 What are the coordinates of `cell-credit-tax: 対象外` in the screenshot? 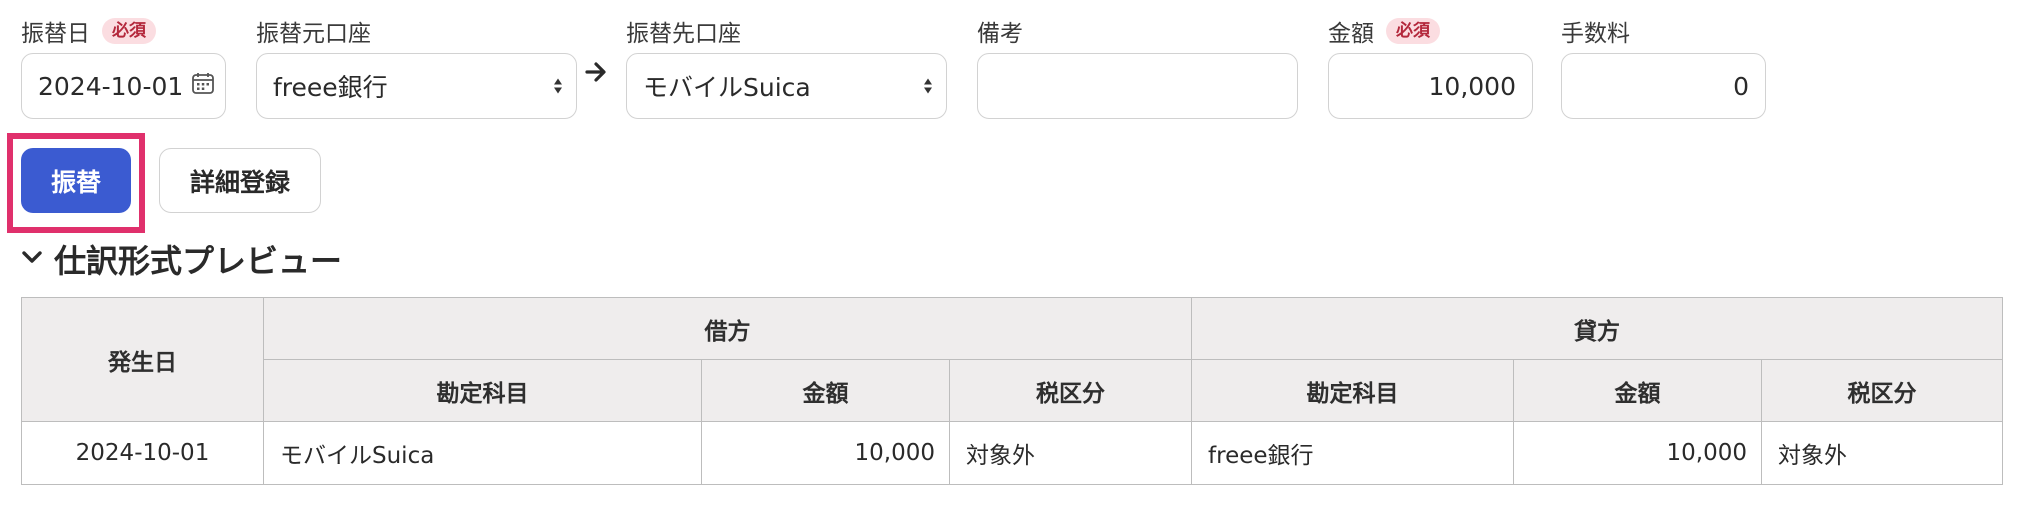 It's located at (1882, 453).